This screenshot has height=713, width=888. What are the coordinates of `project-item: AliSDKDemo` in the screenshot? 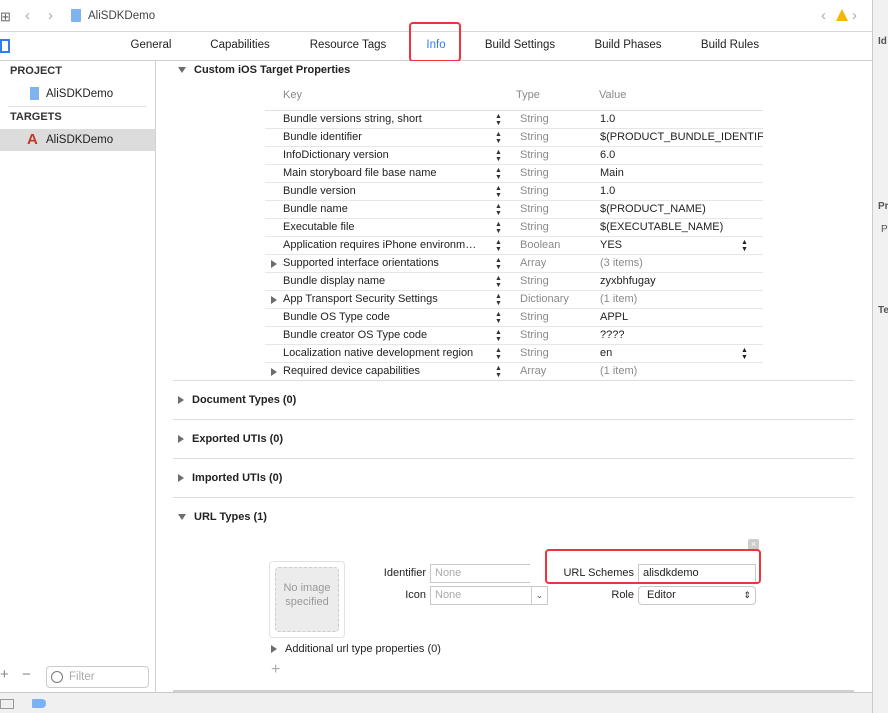 It's located at (77, 94).